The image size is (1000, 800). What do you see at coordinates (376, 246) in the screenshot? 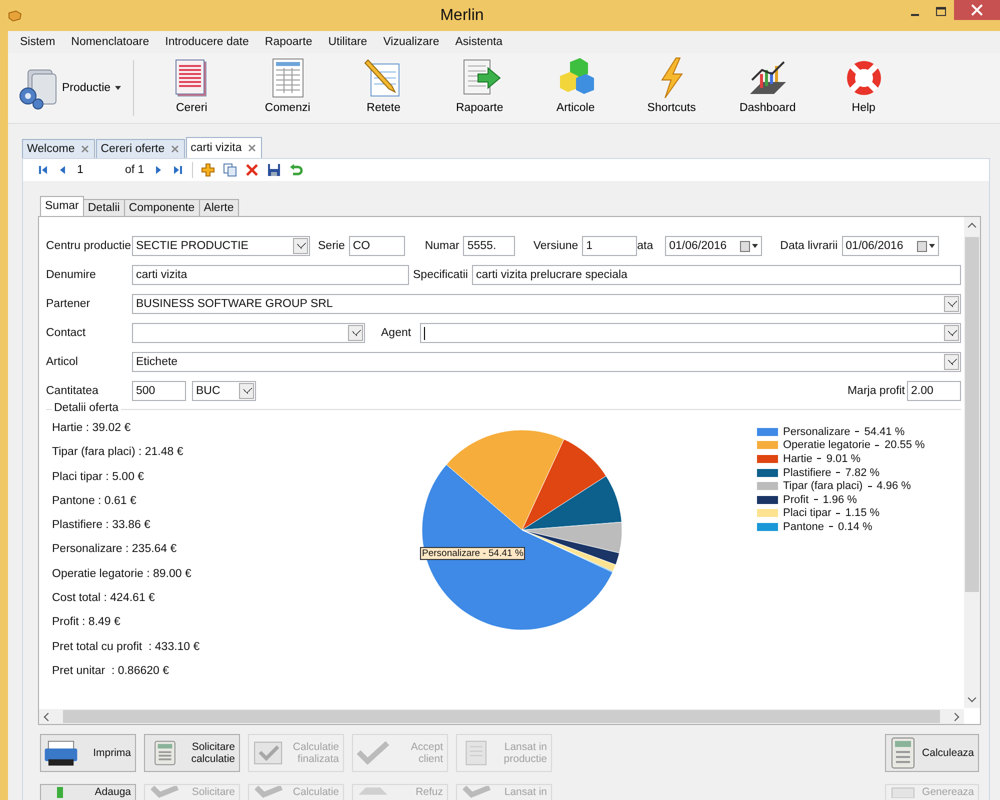
I see `series-field: CO` at bounding box center [376, 246].